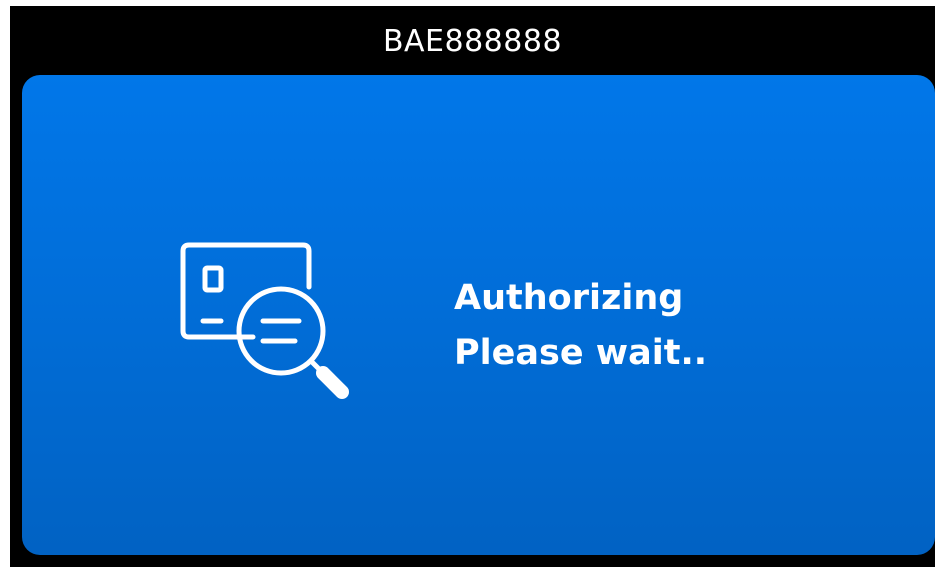 The height and width of the screenshot is (567, 937). What do you see at coordinates (472, 41) in the screenshot?
I see `terminal-id-title: BAE888888` at bounding box center [472, 41].